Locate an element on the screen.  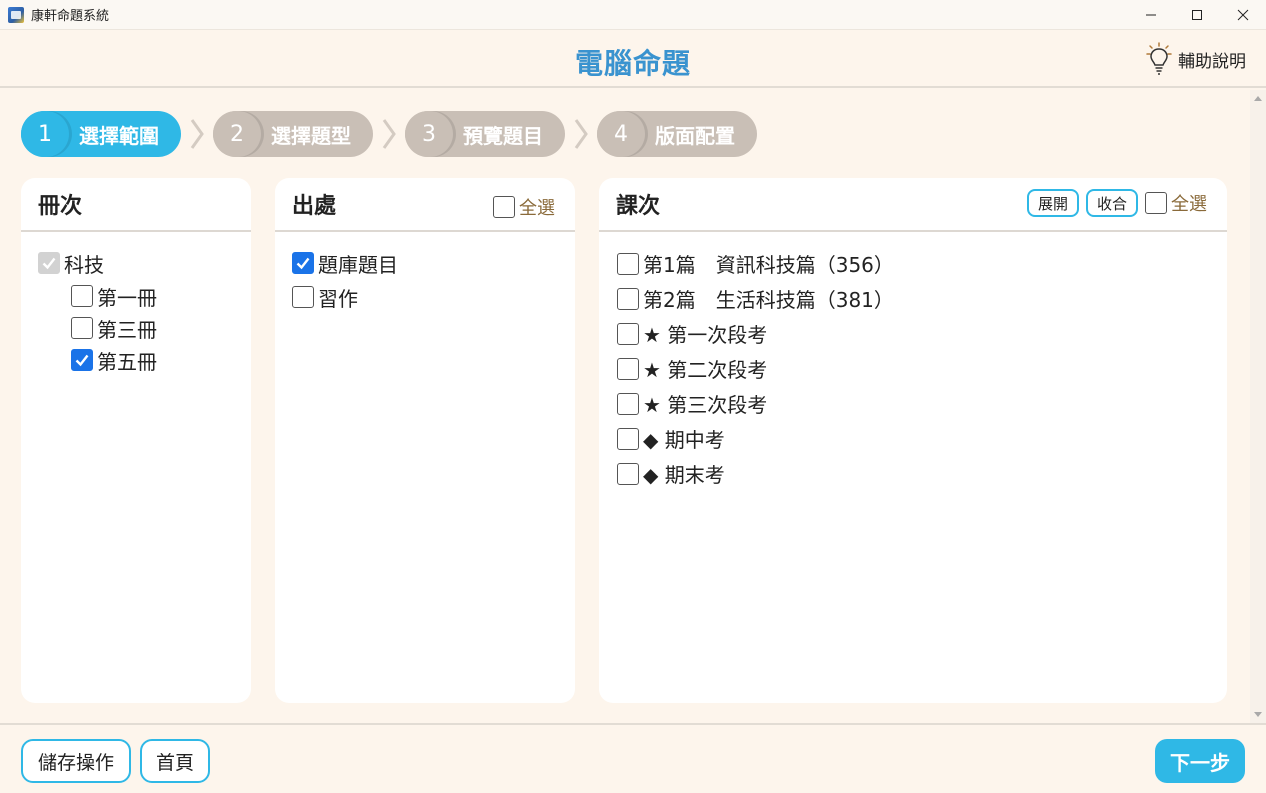
source-list: 題庫題目 習作 is located at coordinates (425, 273).